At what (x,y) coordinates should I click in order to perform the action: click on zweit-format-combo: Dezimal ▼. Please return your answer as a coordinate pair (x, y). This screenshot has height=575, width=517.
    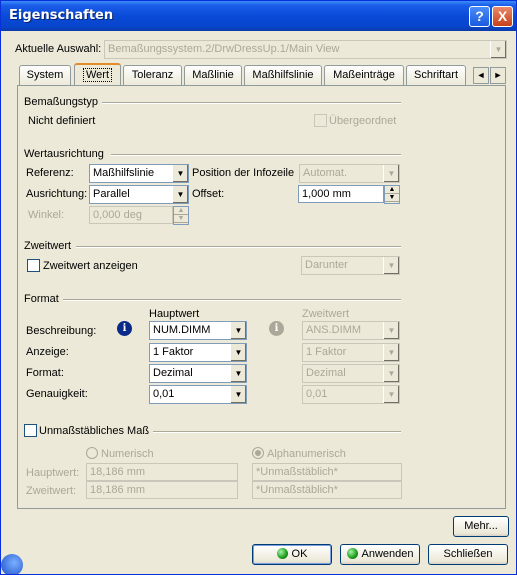
    Looking at the image, I should click on (351, 373).